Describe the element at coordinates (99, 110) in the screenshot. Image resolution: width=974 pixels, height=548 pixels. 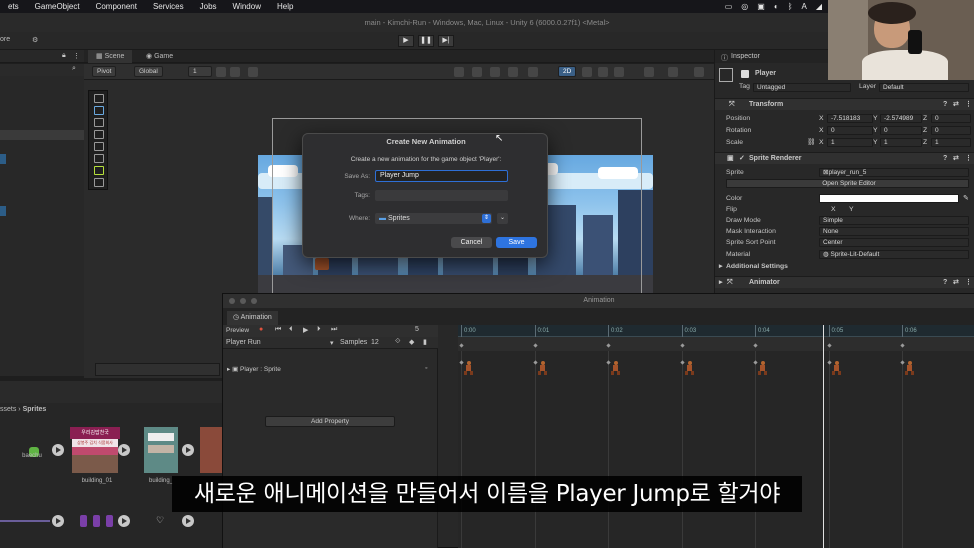
I see `move-tool-icon` at that location.